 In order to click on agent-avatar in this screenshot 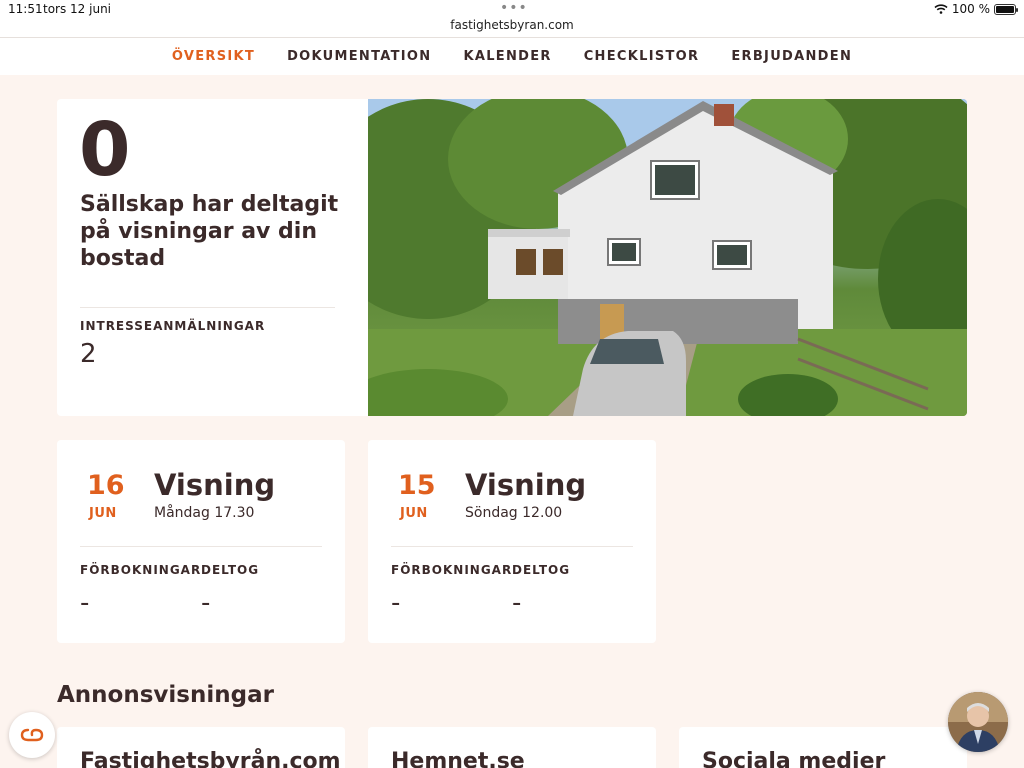, I will do `click(978, 722)`.